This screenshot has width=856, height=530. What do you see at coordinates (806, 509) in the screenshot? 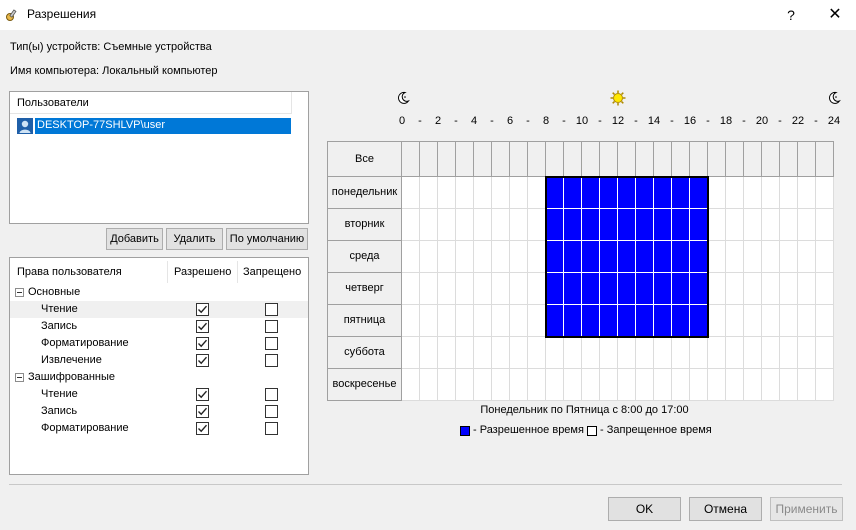
I see `apply-button: Применить` at bounding box center [806, 509].